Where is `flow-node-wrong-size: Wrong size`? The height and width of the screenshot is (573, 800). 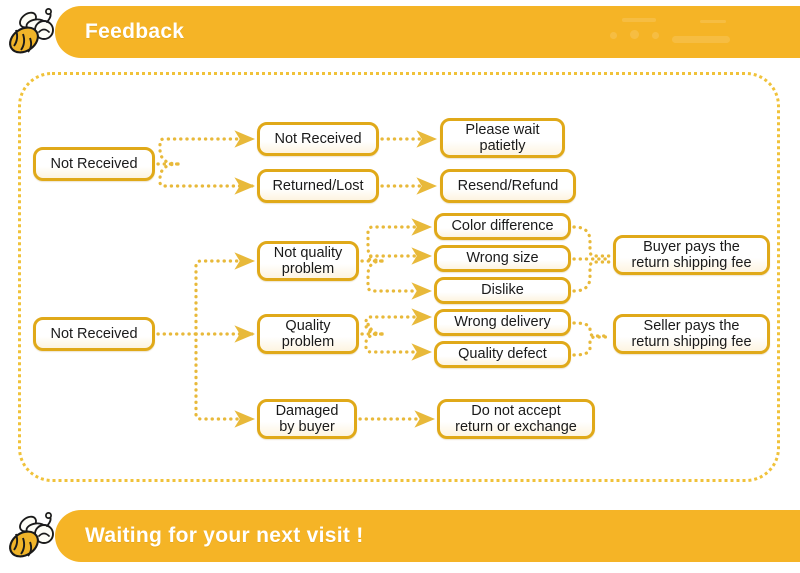
flow-node-wrong-size: Wrong size is located at coordinates (502, 258).